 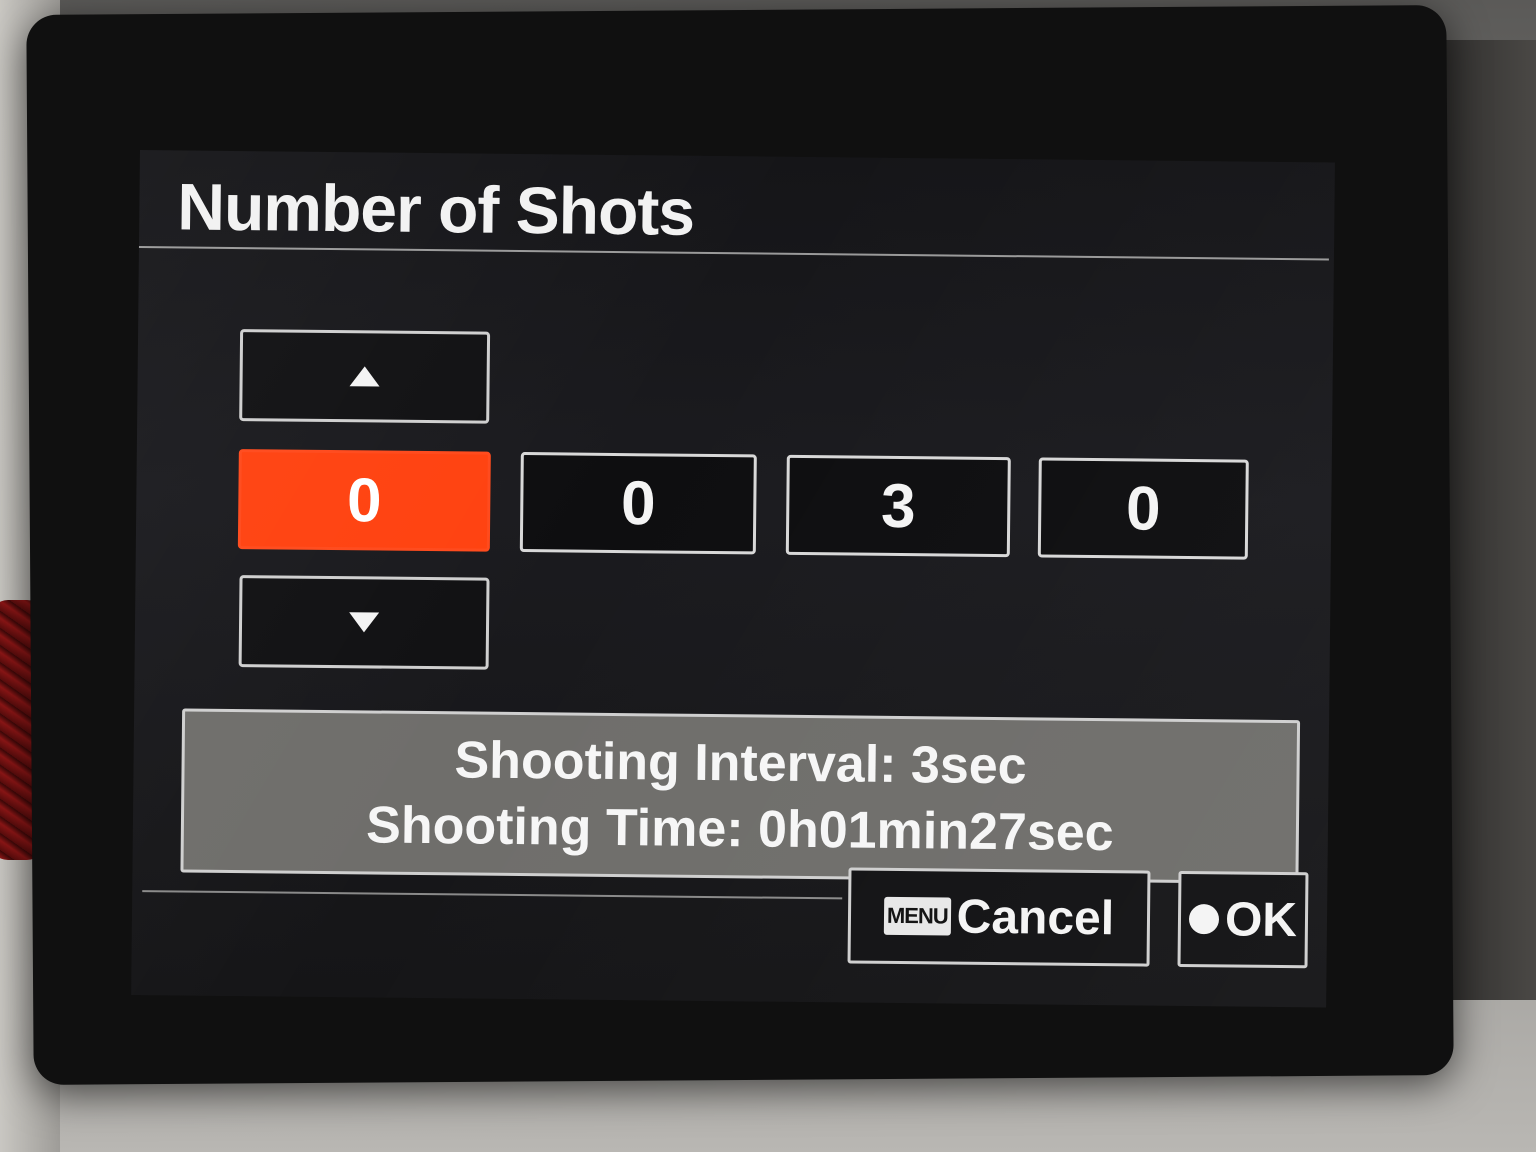 I want to click on triangle-up-icon, so click(x=364, y=376).